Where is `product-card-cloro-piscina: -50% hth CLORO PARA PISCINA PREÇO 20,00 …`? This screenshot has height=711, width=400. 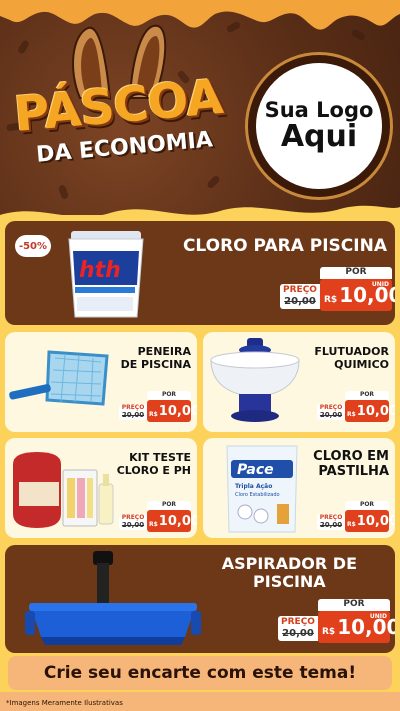 product-card-cloro-piscina: -50% hth CLORO PARA PISCINA PREÇO 20,00 … is located at coordinates (200, 273).